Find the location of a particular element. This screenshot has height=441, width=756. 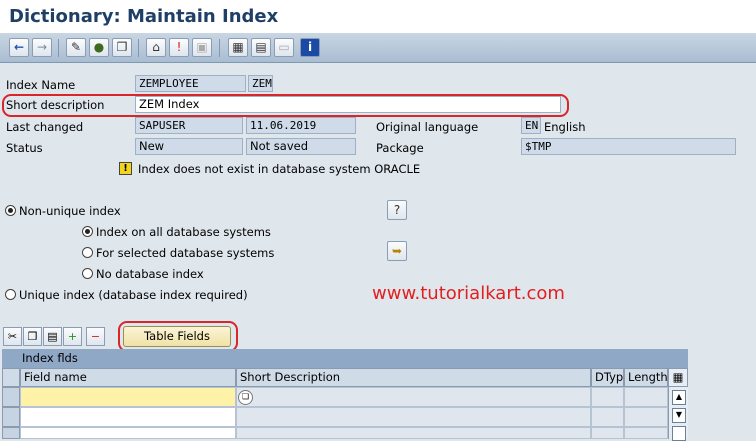

display-object-icon: ▤ is located at coordinates (261, 47).